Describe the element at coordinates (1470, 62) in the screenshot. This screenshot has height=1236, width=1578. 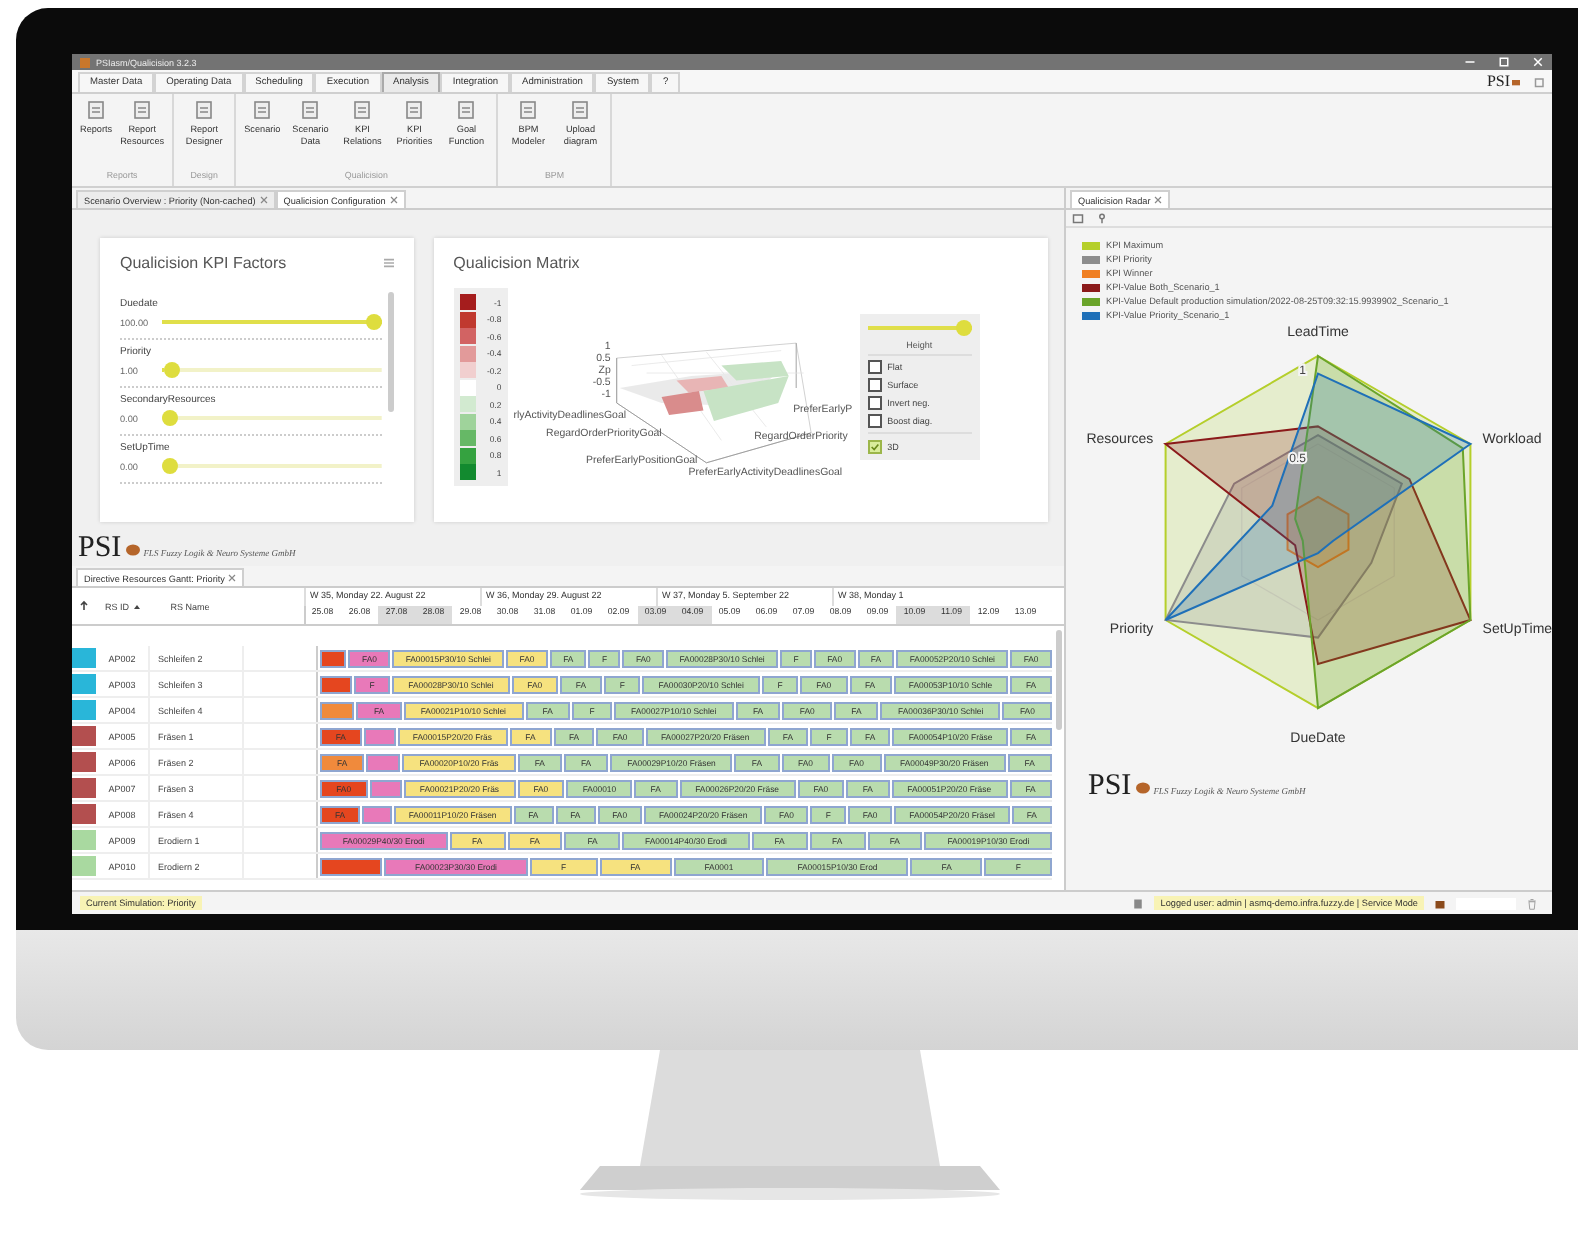
I see `minimize-icon` at that location.